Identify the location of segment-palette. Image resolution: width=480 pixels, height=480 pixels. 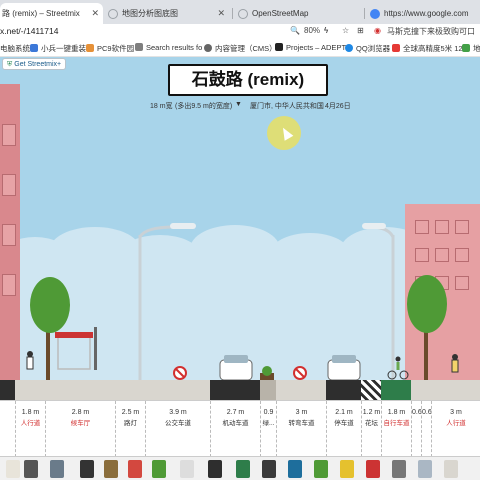
(240, 468).